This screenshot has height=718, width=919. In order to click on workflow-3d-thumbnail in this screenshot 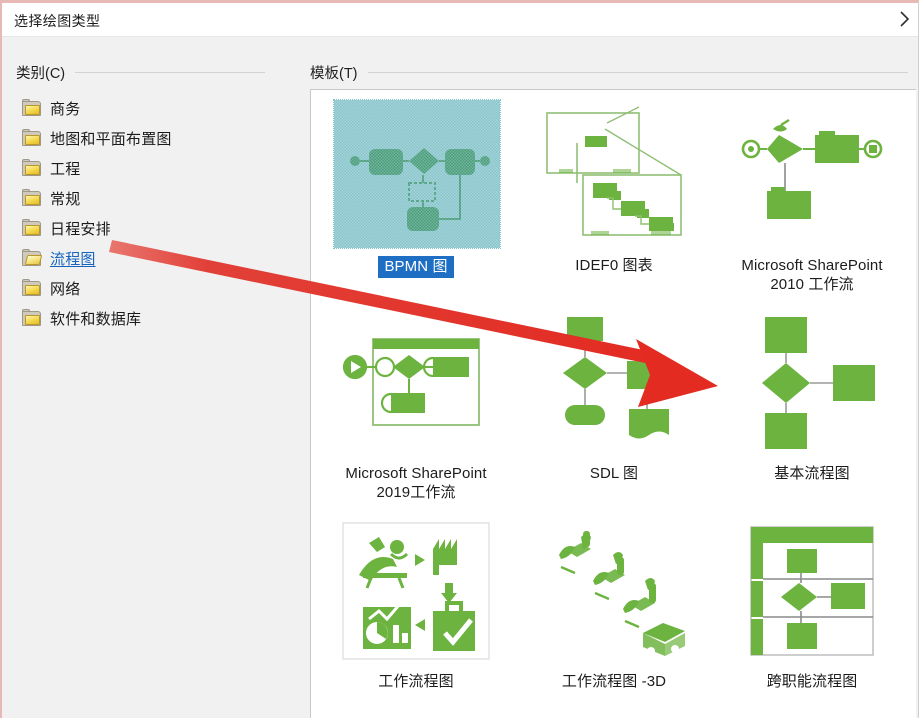, I will do `click(614, 591)`.